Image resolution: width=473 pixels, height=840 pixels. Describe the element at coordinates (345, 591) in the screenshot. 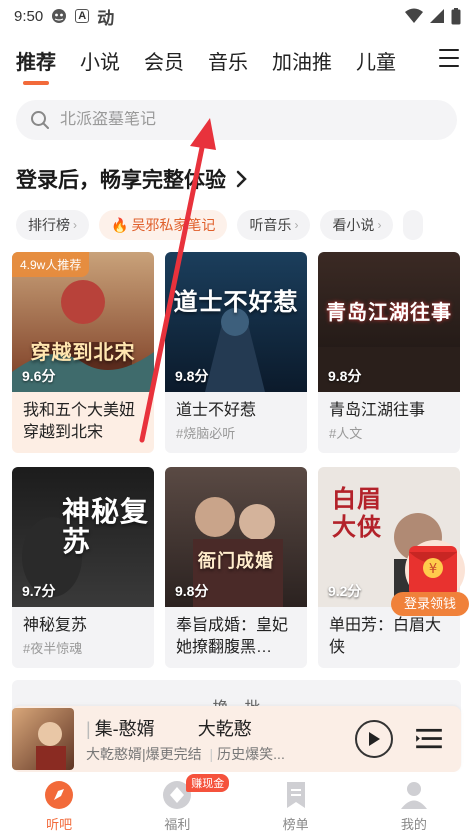

I see `book-score: 9.2分` at that location.